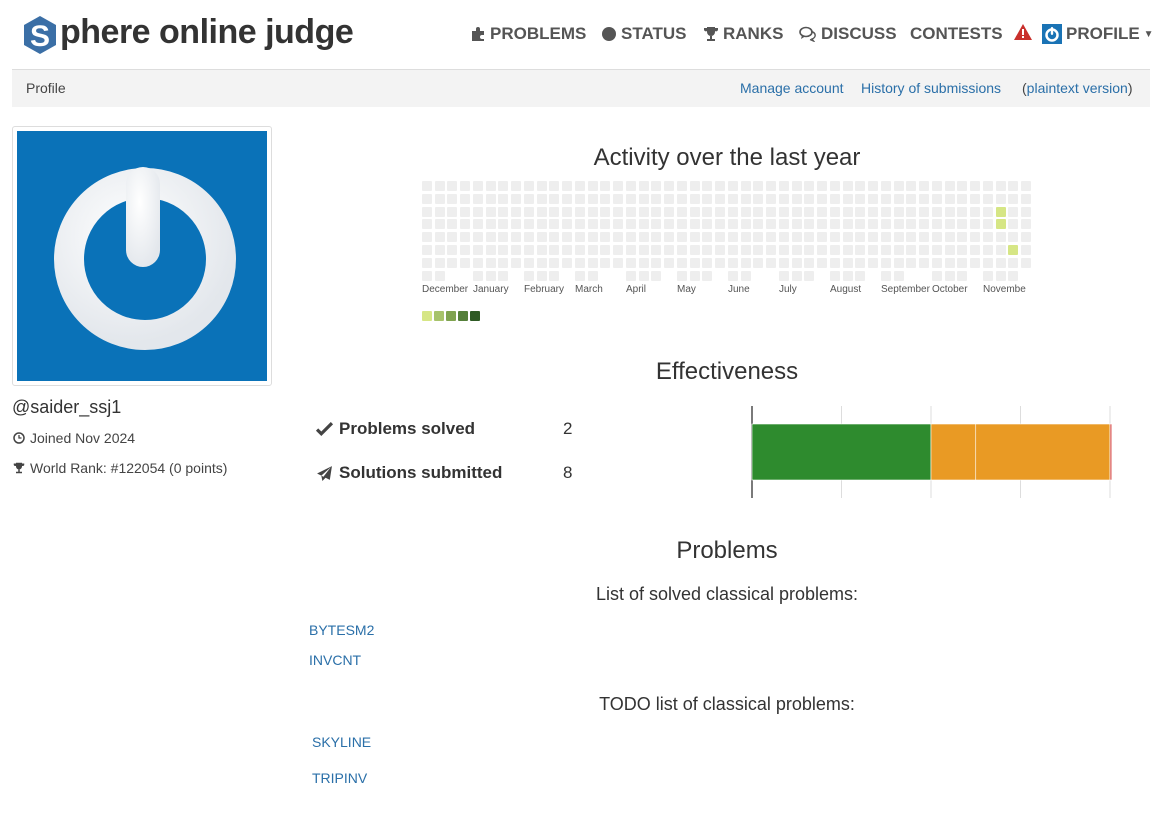 This screenshot has height=831, width=1162. I want to click on solved-problem-link: INVCNT, so click(335, 660).